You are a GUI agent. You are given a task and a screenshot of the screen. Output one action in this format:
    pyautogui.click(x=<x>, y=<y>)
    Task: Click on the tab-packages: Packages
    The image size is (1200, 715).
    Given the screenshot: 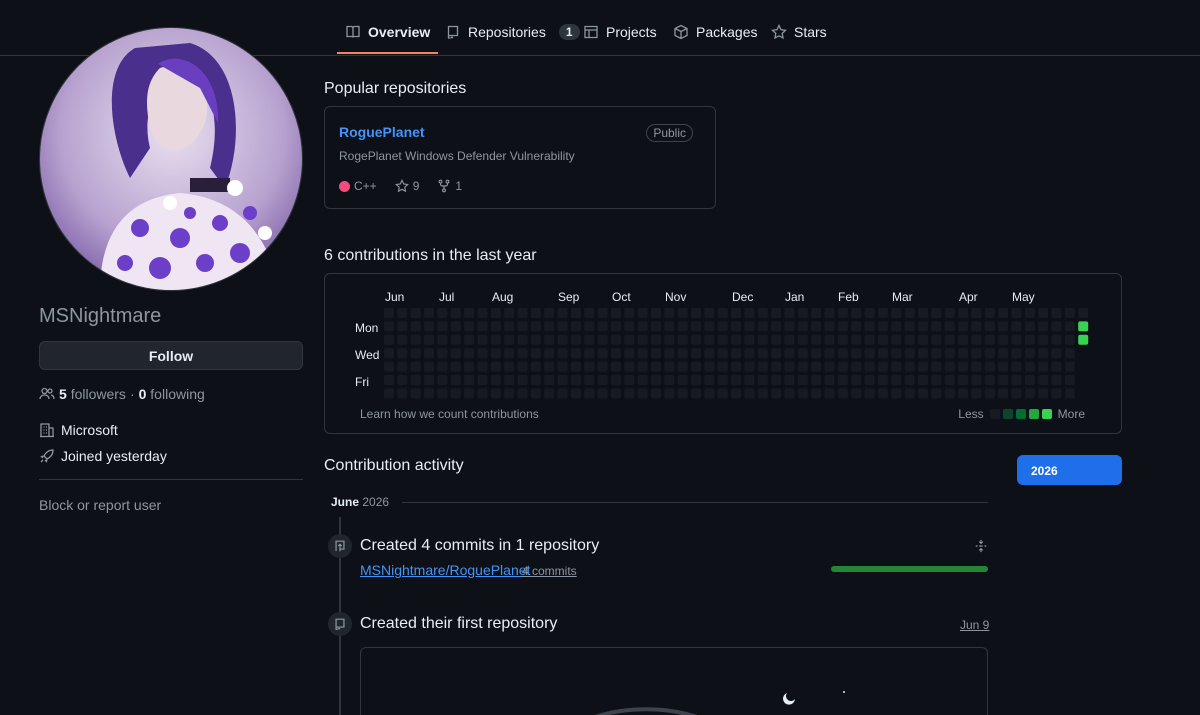 What is the action you would take?
    pyautogui.click(x=715, y=34)
    